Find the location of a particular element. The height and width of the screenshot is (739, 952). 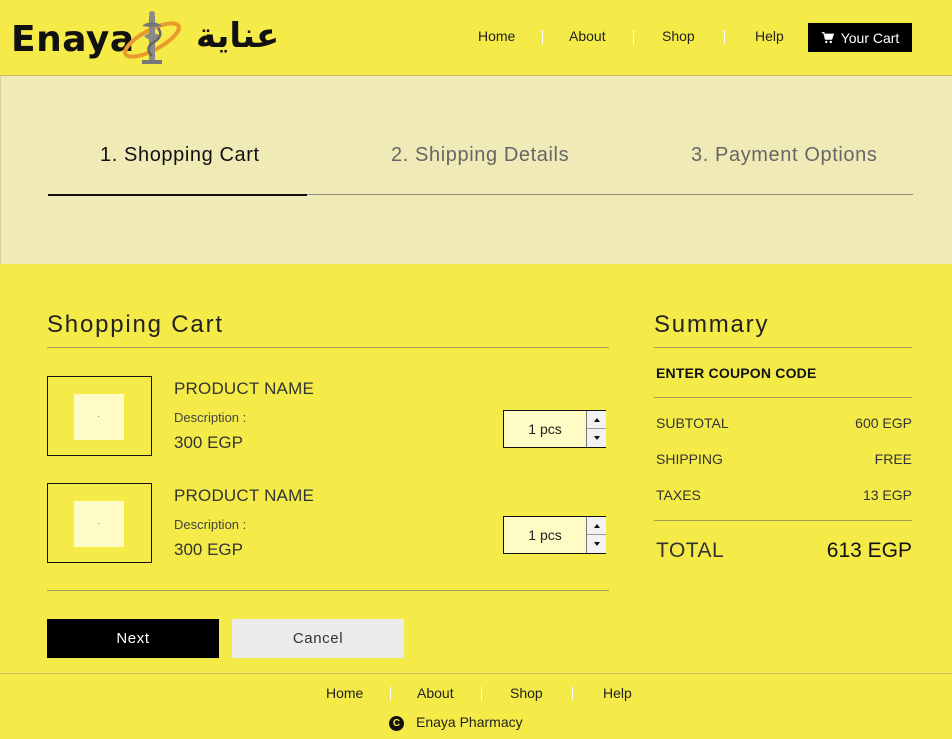

footer-nav-help: Help is located at coordinates (617, 693).